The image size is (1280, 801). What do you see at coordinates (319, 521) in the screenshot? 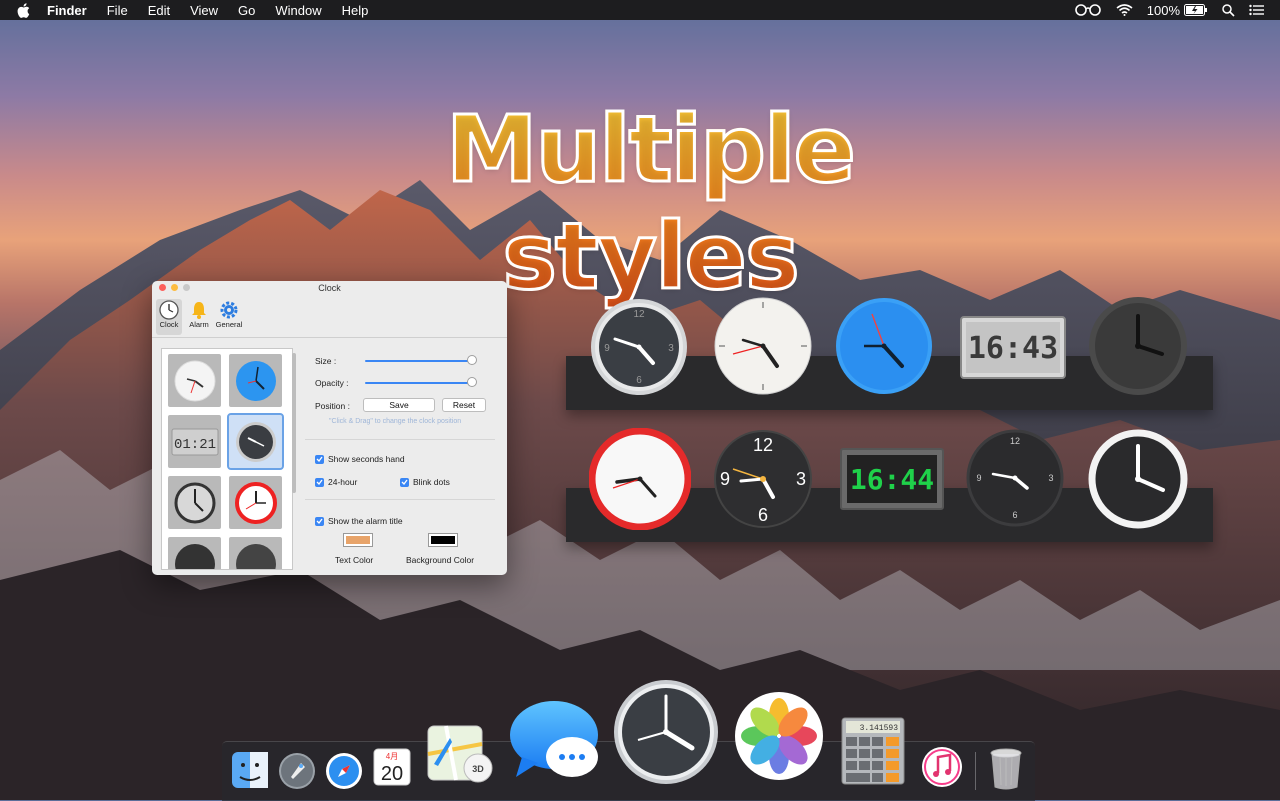
I see `show-alarm-title-checkbox` at bounding box center [319, 521].